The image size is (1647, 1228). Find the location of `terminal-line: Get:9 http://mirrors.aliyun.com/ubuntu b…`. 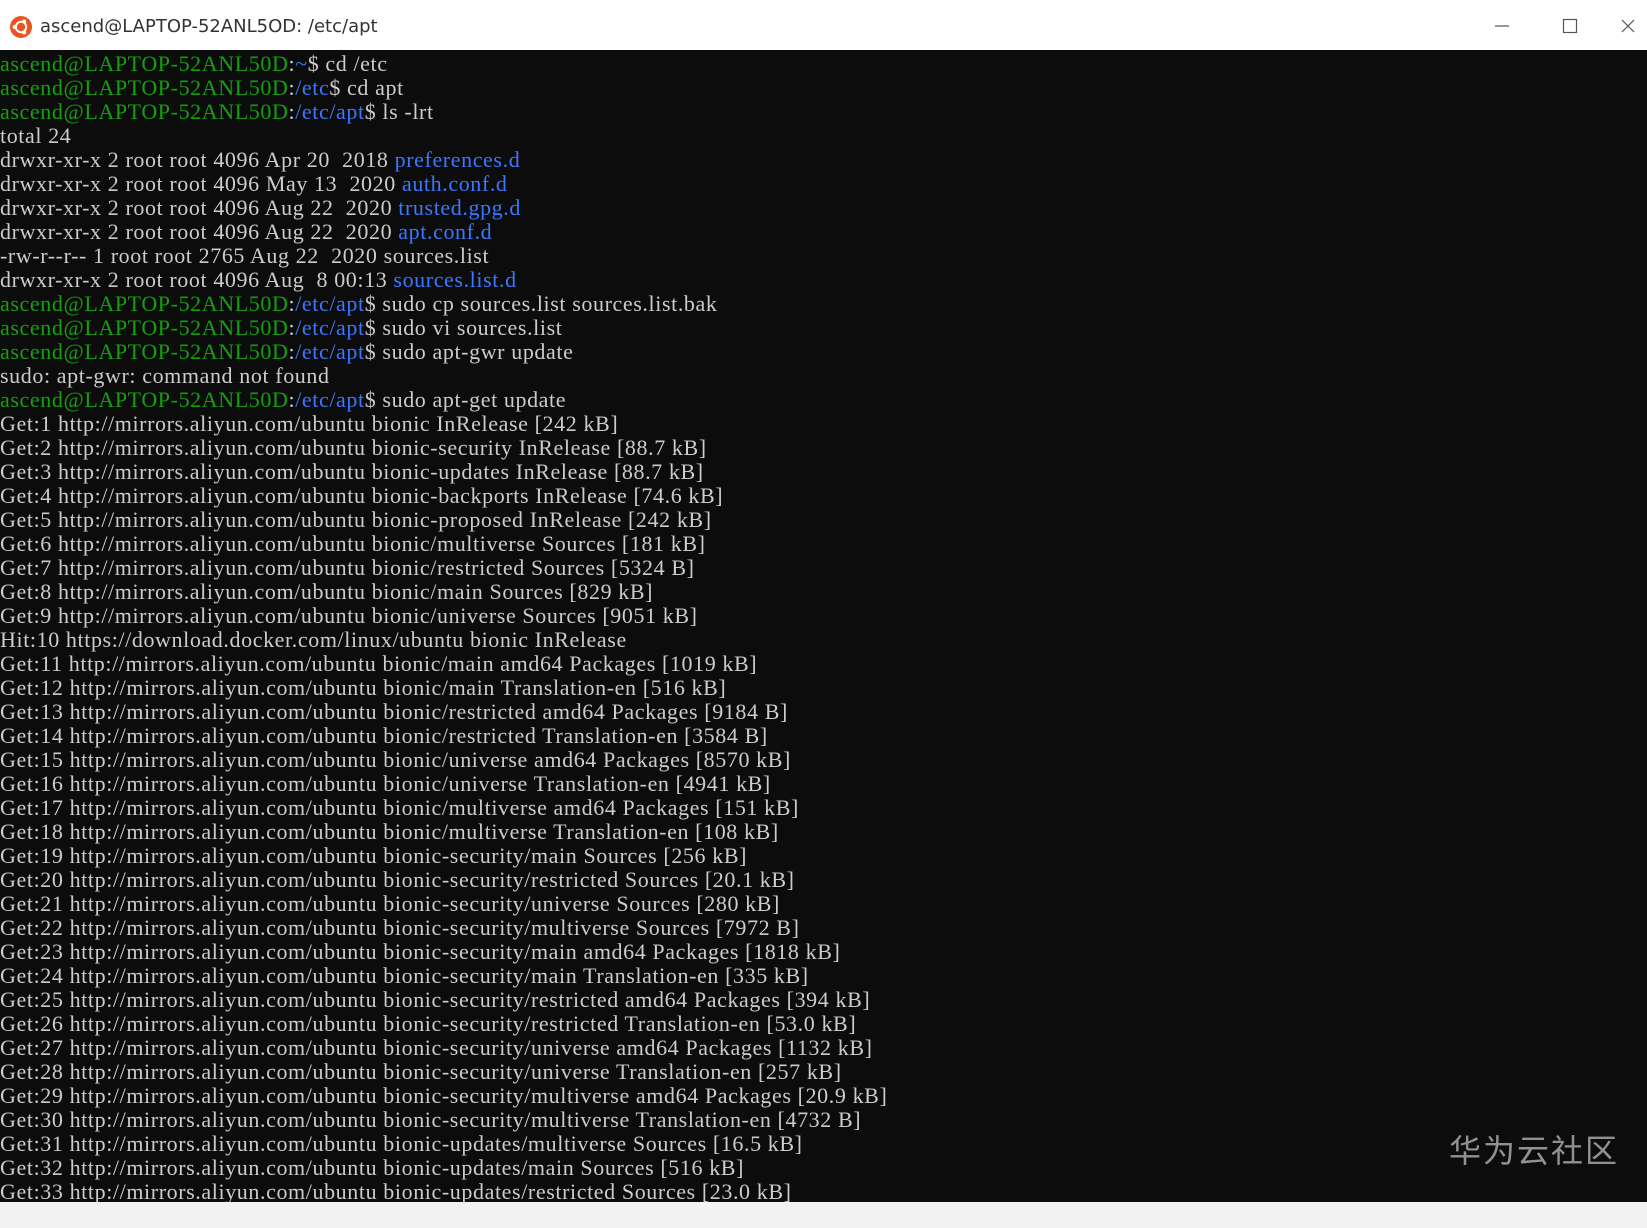

terminal-line: Get:9 http://mirrors.aliyun.com/ubuntu b… is located at coordinates (443, 616).